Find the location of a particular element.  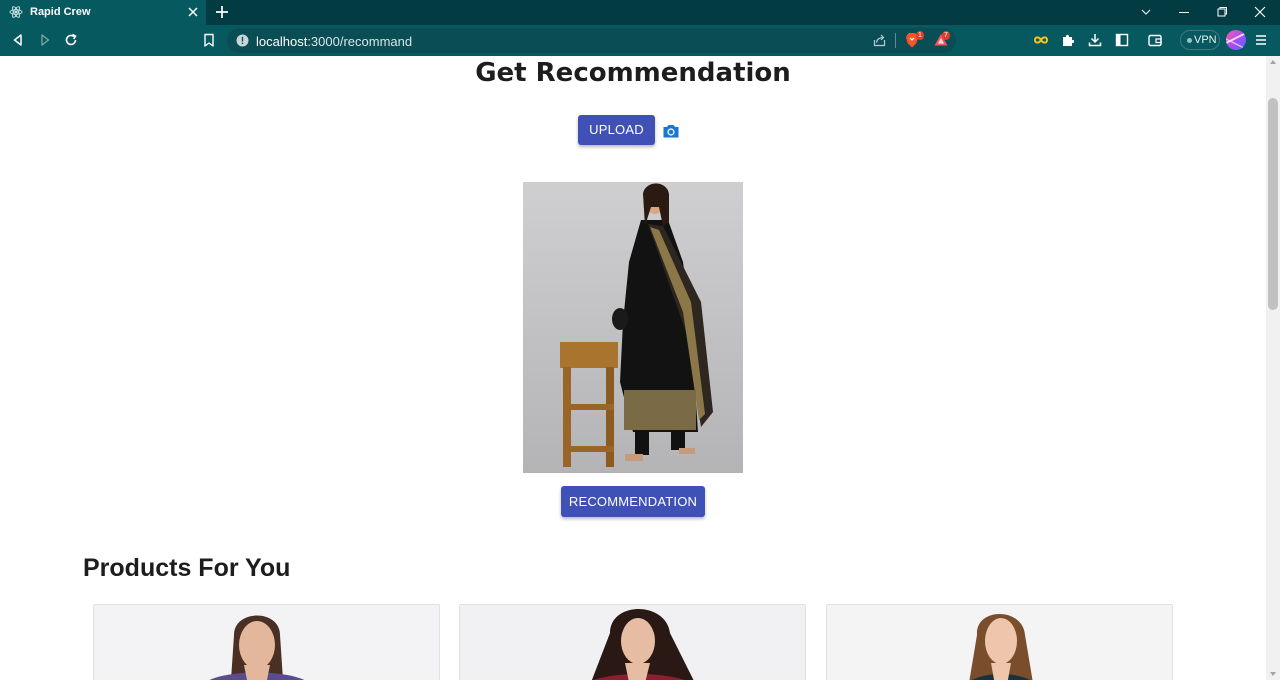

vpn-button: VPN is located at coordinates (1200, 40).